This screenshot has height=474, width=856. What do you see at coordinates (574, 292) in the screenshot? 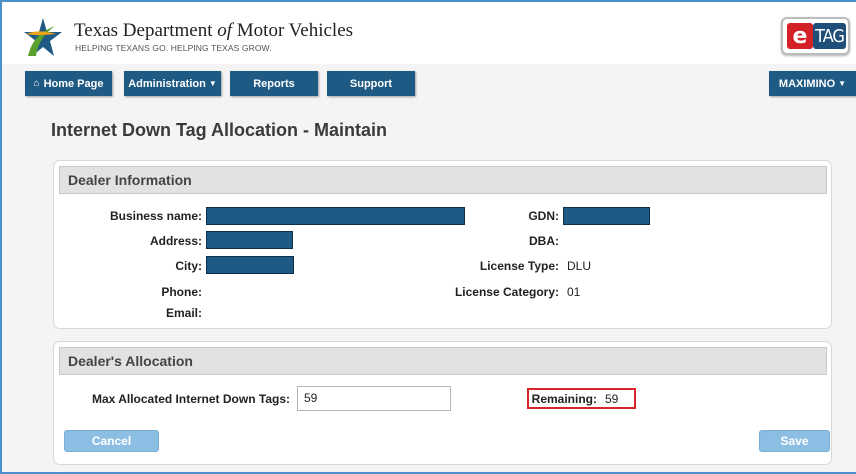
I see `license-category-value: 01` at bounding box center [574, 292].